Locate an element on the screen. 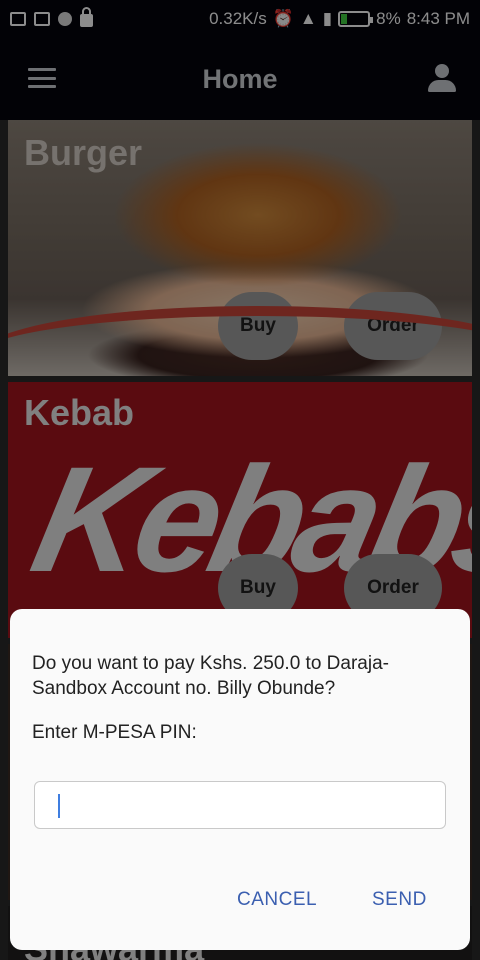  pin-input is located at coordinates (240, 805).